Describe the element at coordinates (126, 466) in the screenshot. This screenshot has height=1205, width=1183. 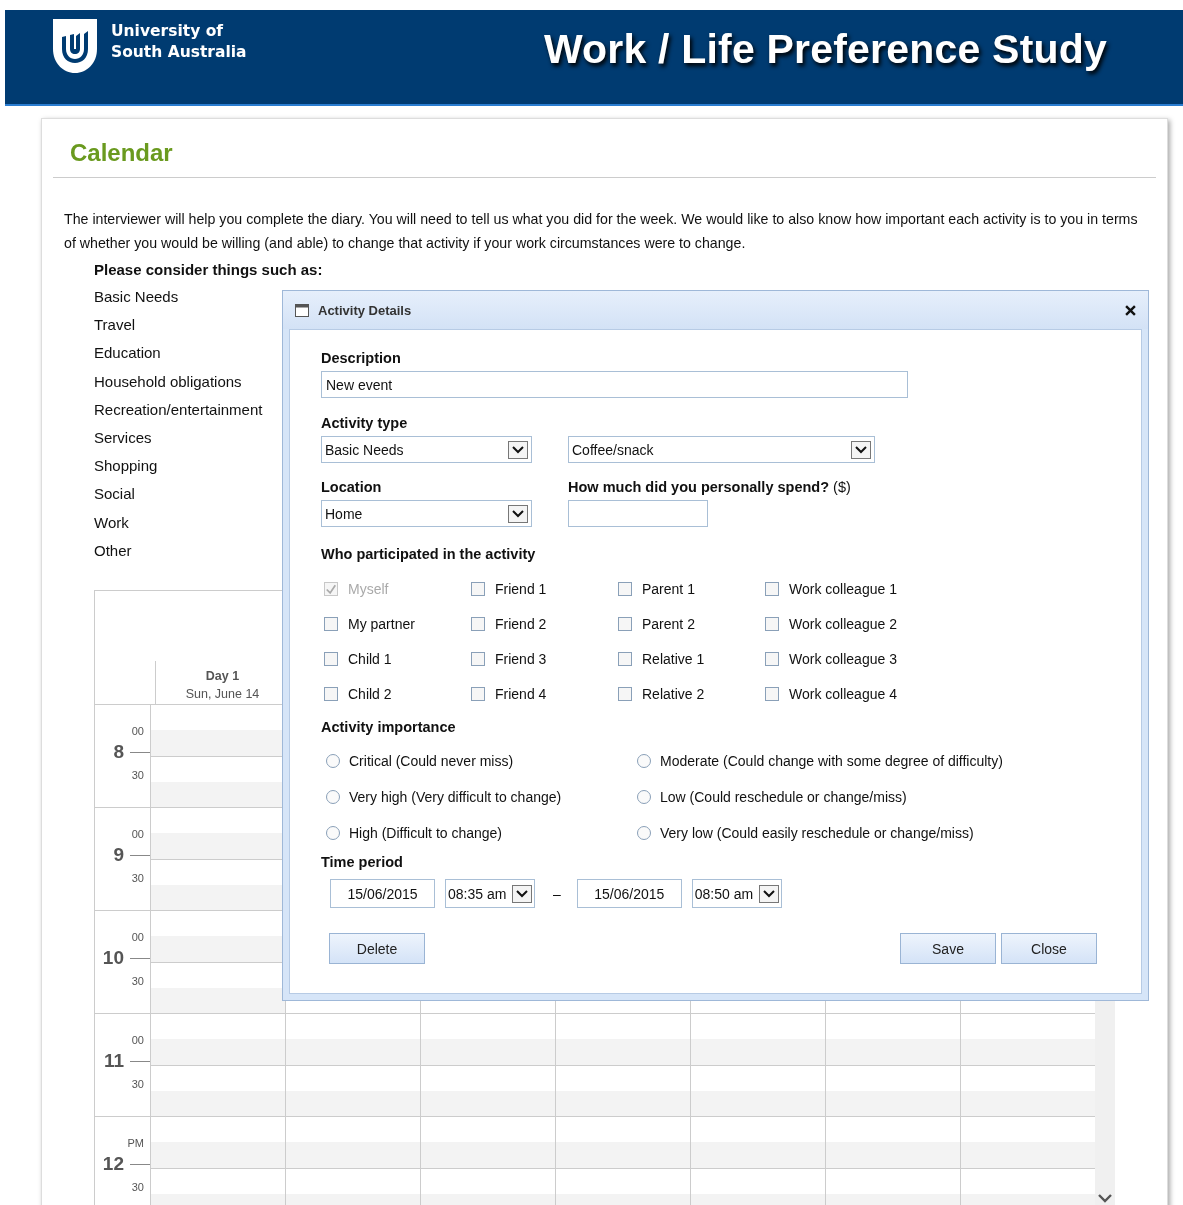
I see `category-item: Shopping` at that location.